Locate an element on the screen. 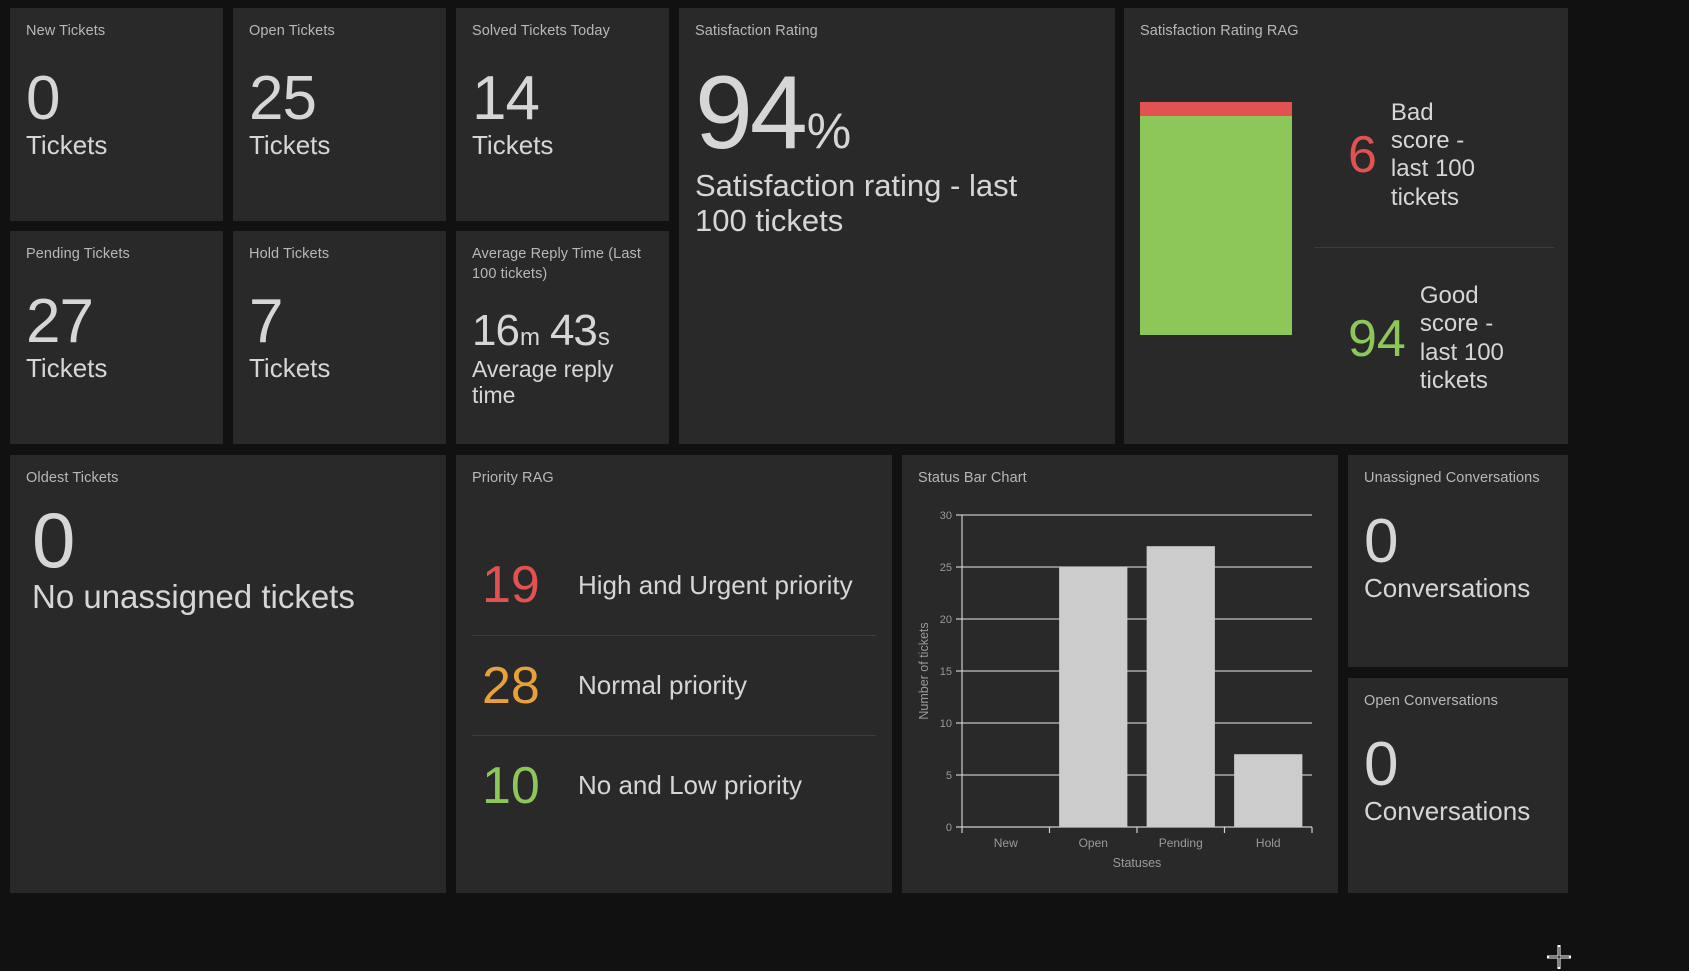 Image resolution: width=1689 pixels, height=971 pixels. chart-xtick-label: Pending is located at coordinates (1181, 843).